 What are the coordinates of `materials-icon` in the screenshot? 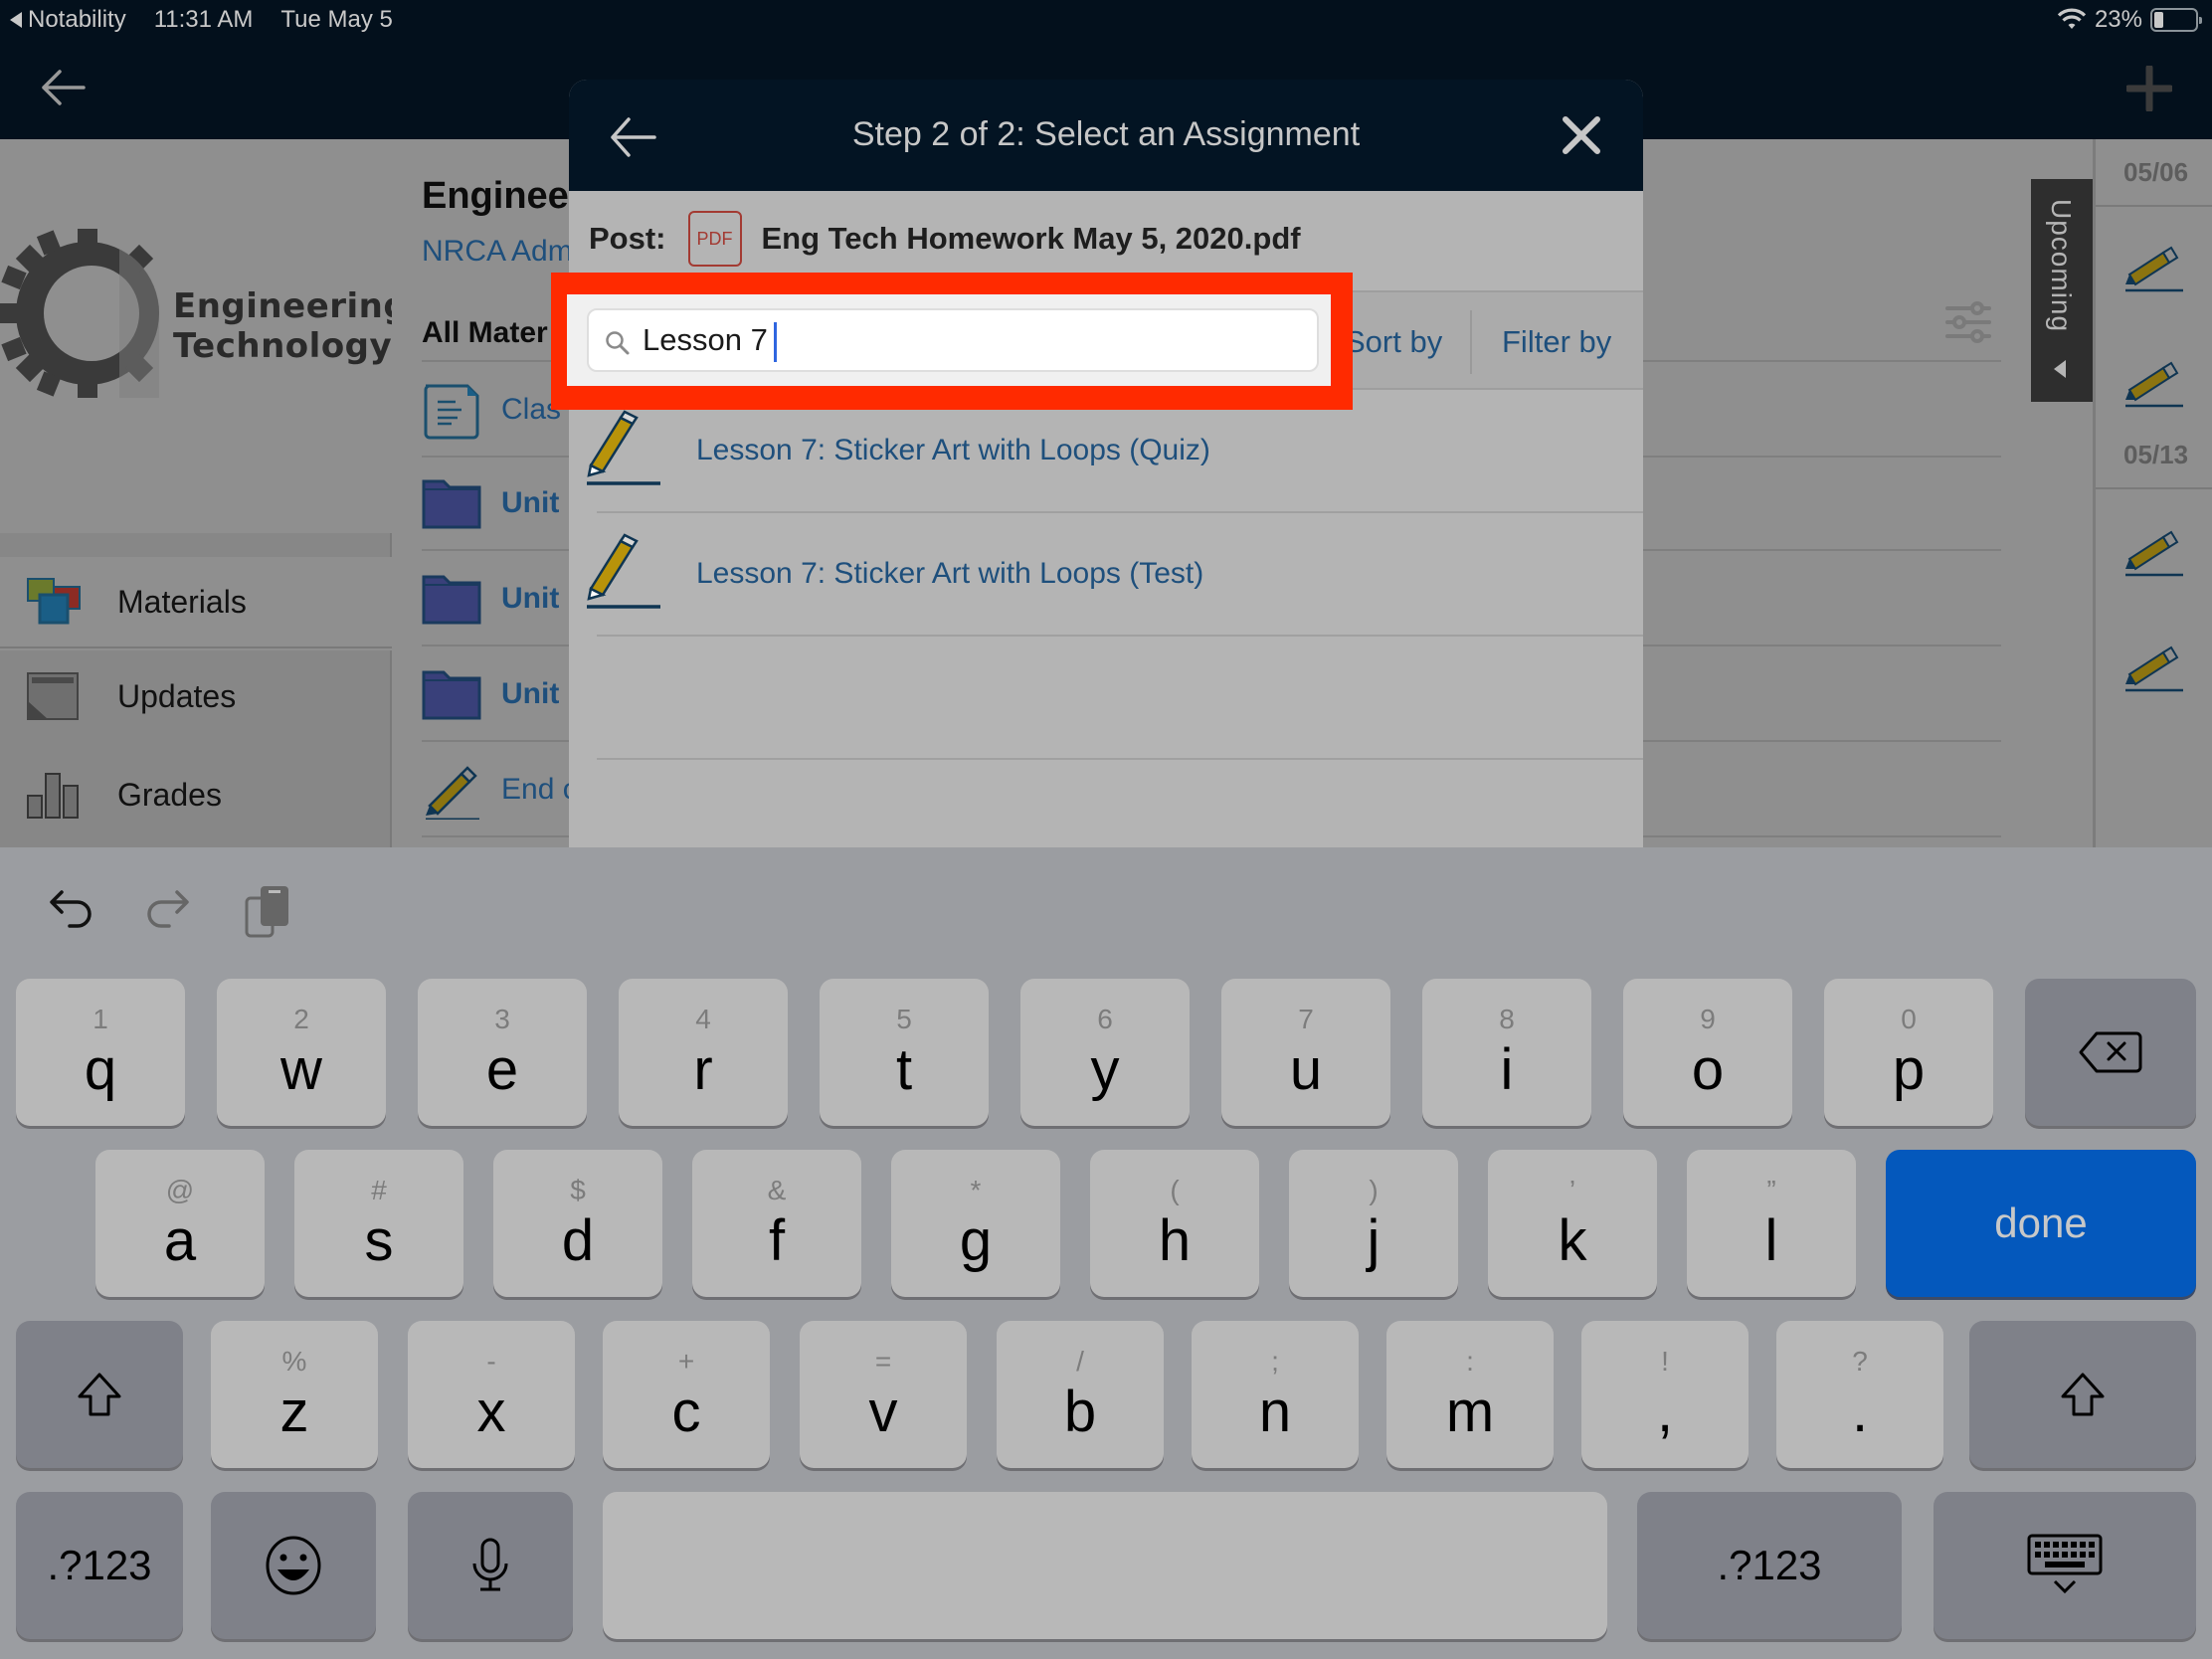 It's located at (54, 601).